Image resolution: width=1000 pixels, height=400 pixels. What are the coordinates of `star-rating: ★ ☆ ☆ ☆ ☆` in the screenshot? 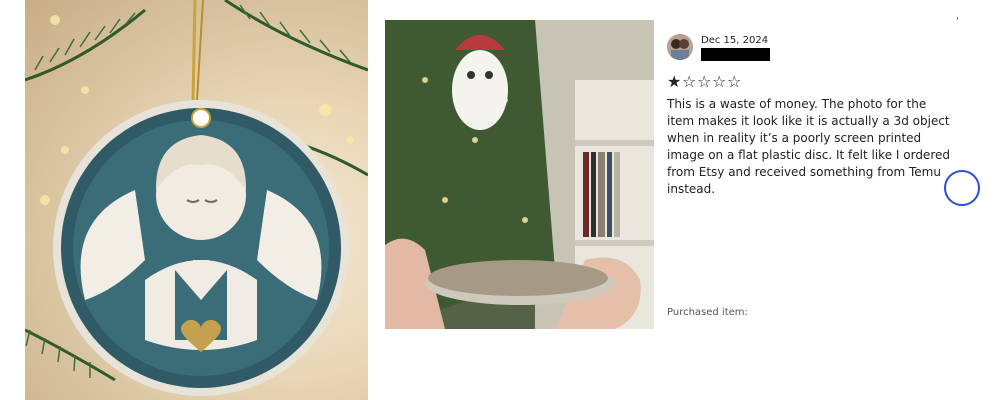 It's located at (704, 82).